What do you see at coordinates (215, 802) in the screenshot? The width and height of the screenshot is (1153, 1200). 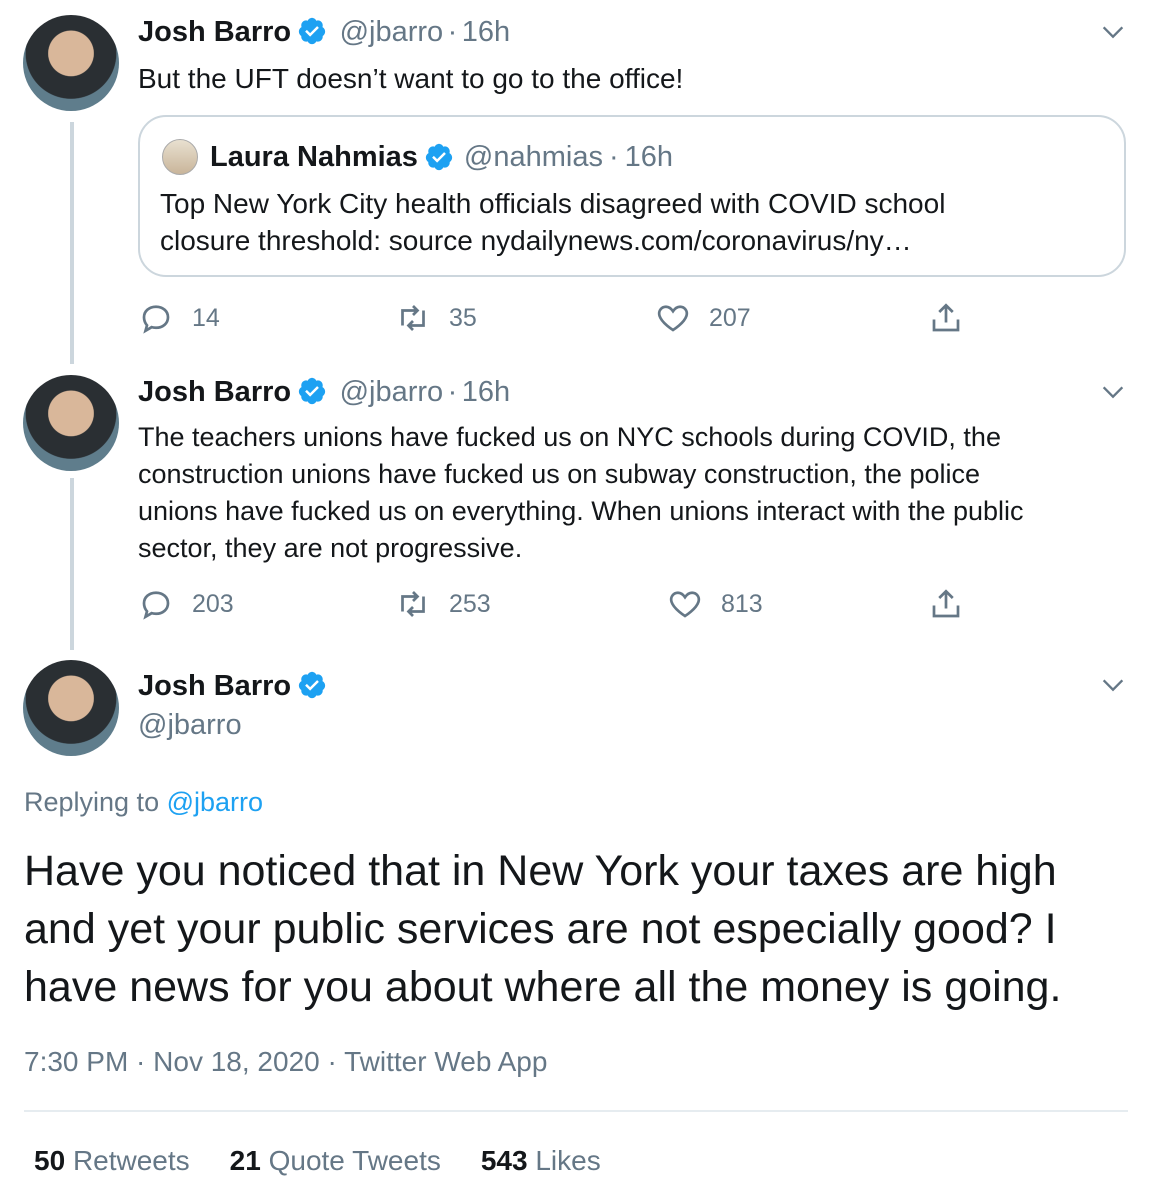 I see `replying-handle-link: @jbarro` at bounding box center [215, 802].